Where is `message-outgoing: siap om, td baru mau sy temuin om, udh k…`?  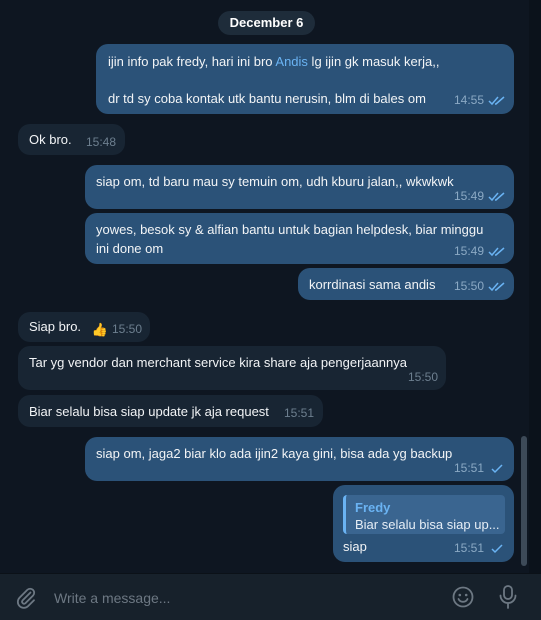 message-outgoing: siap om, td baru mau sy temuin om, udh k… is located at coordinates (299, 187).